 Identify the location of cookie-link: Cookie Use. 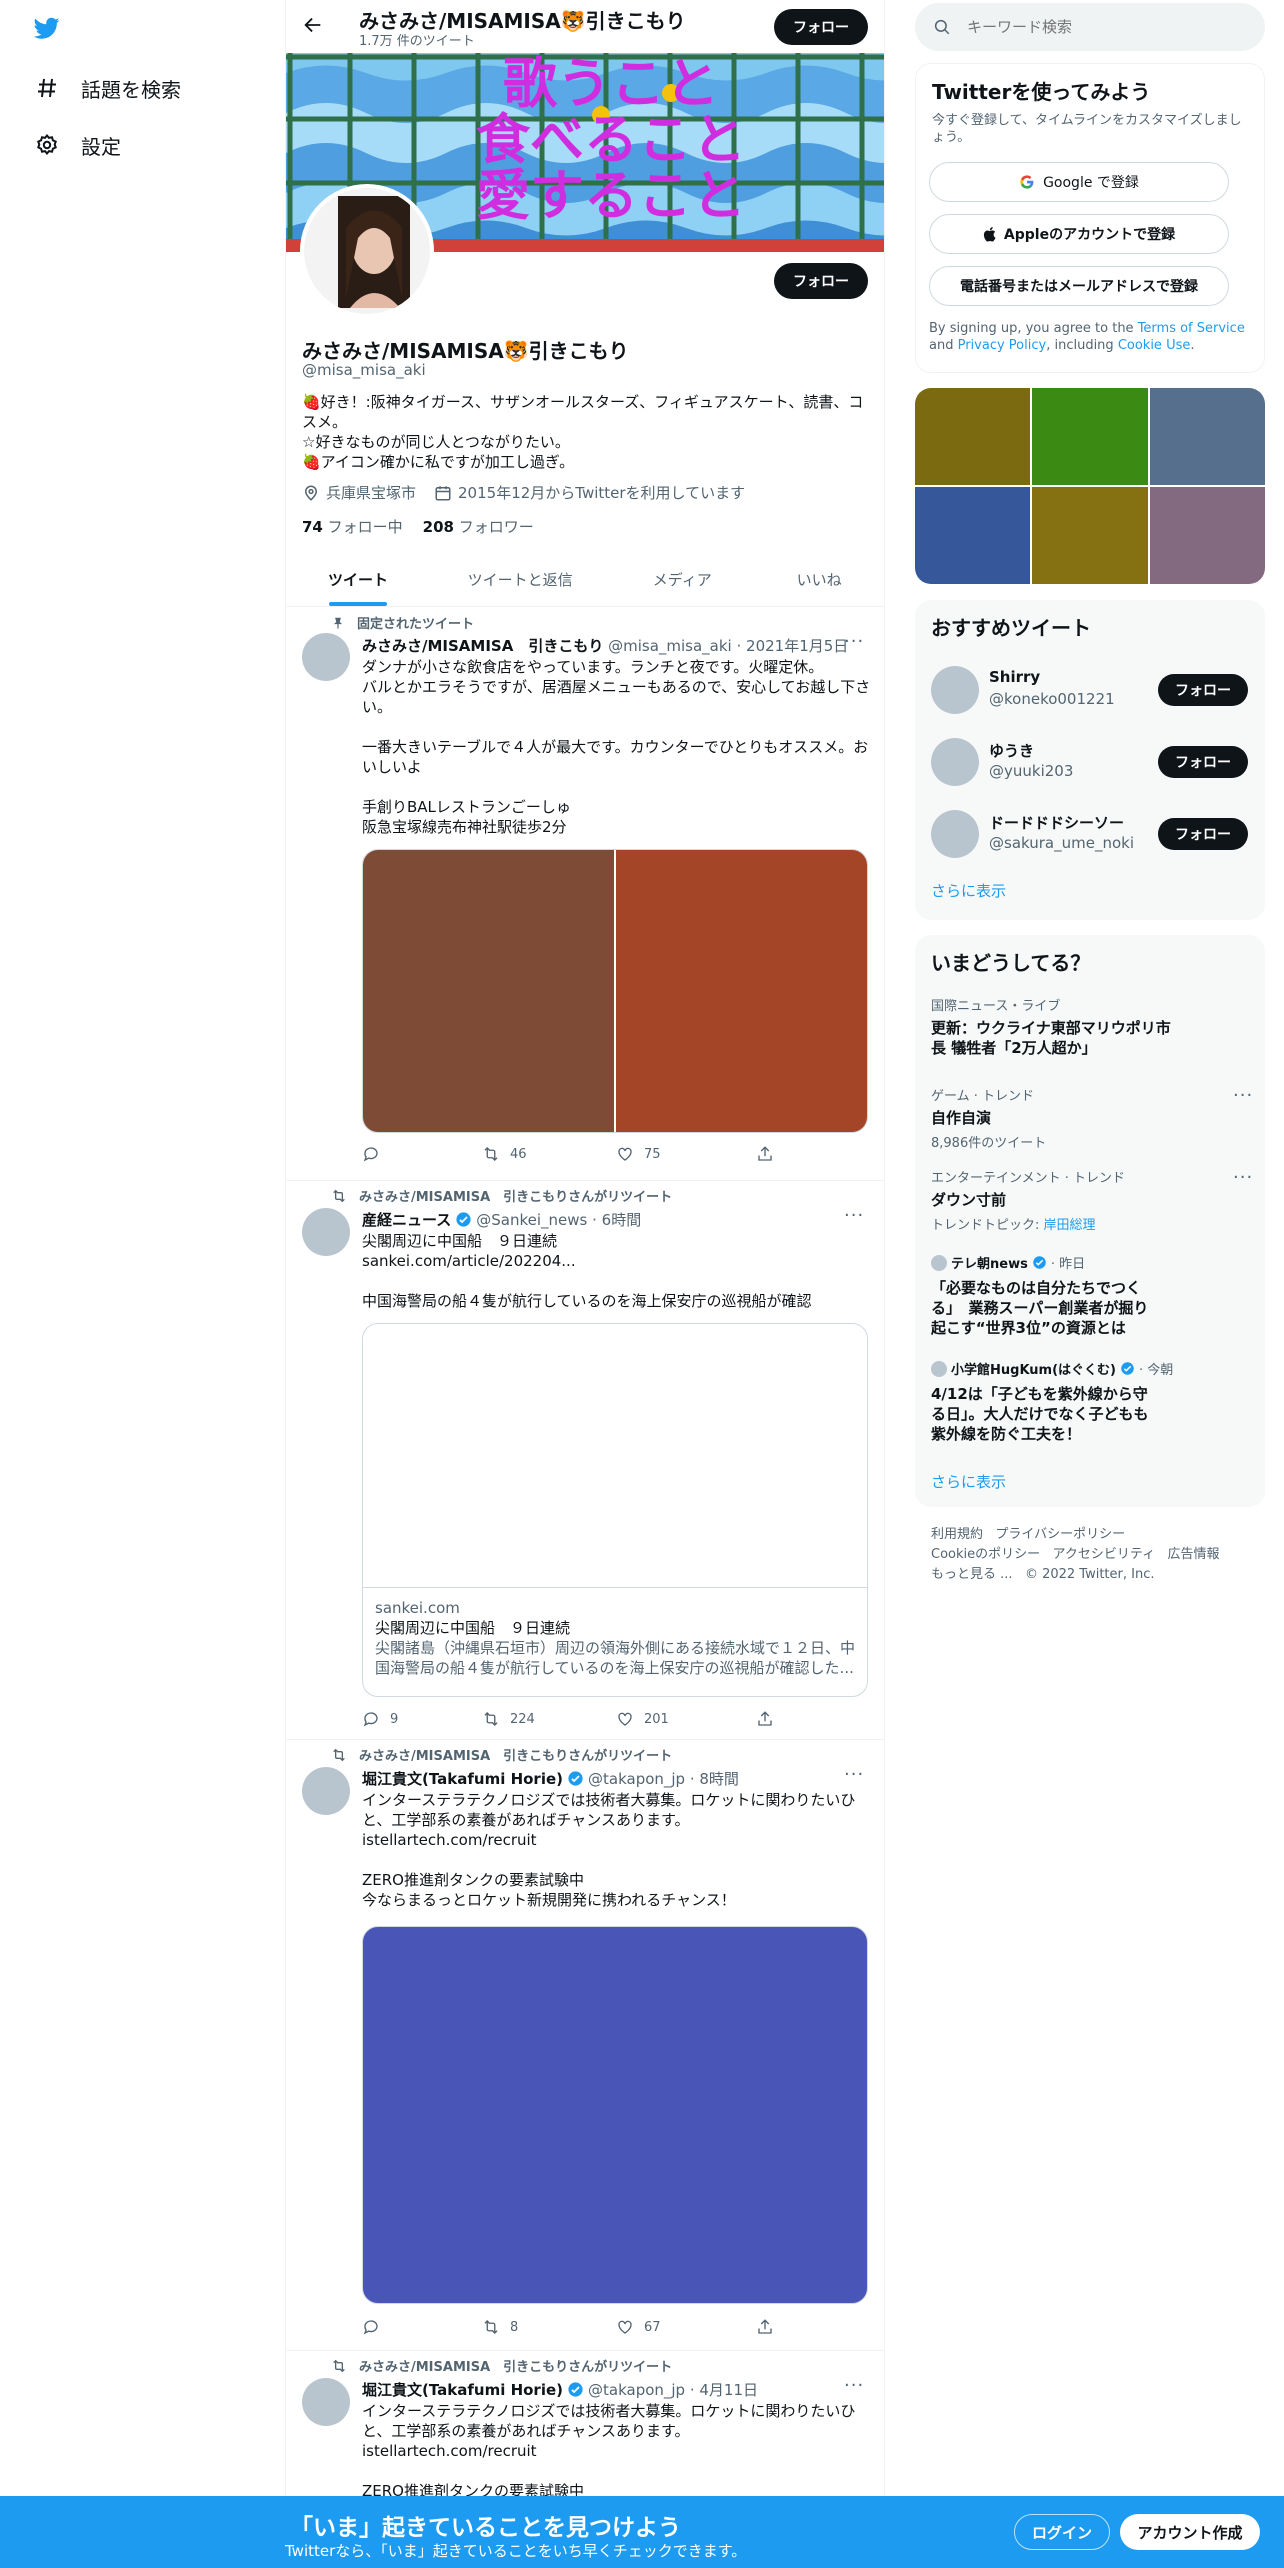
(1154, 345).